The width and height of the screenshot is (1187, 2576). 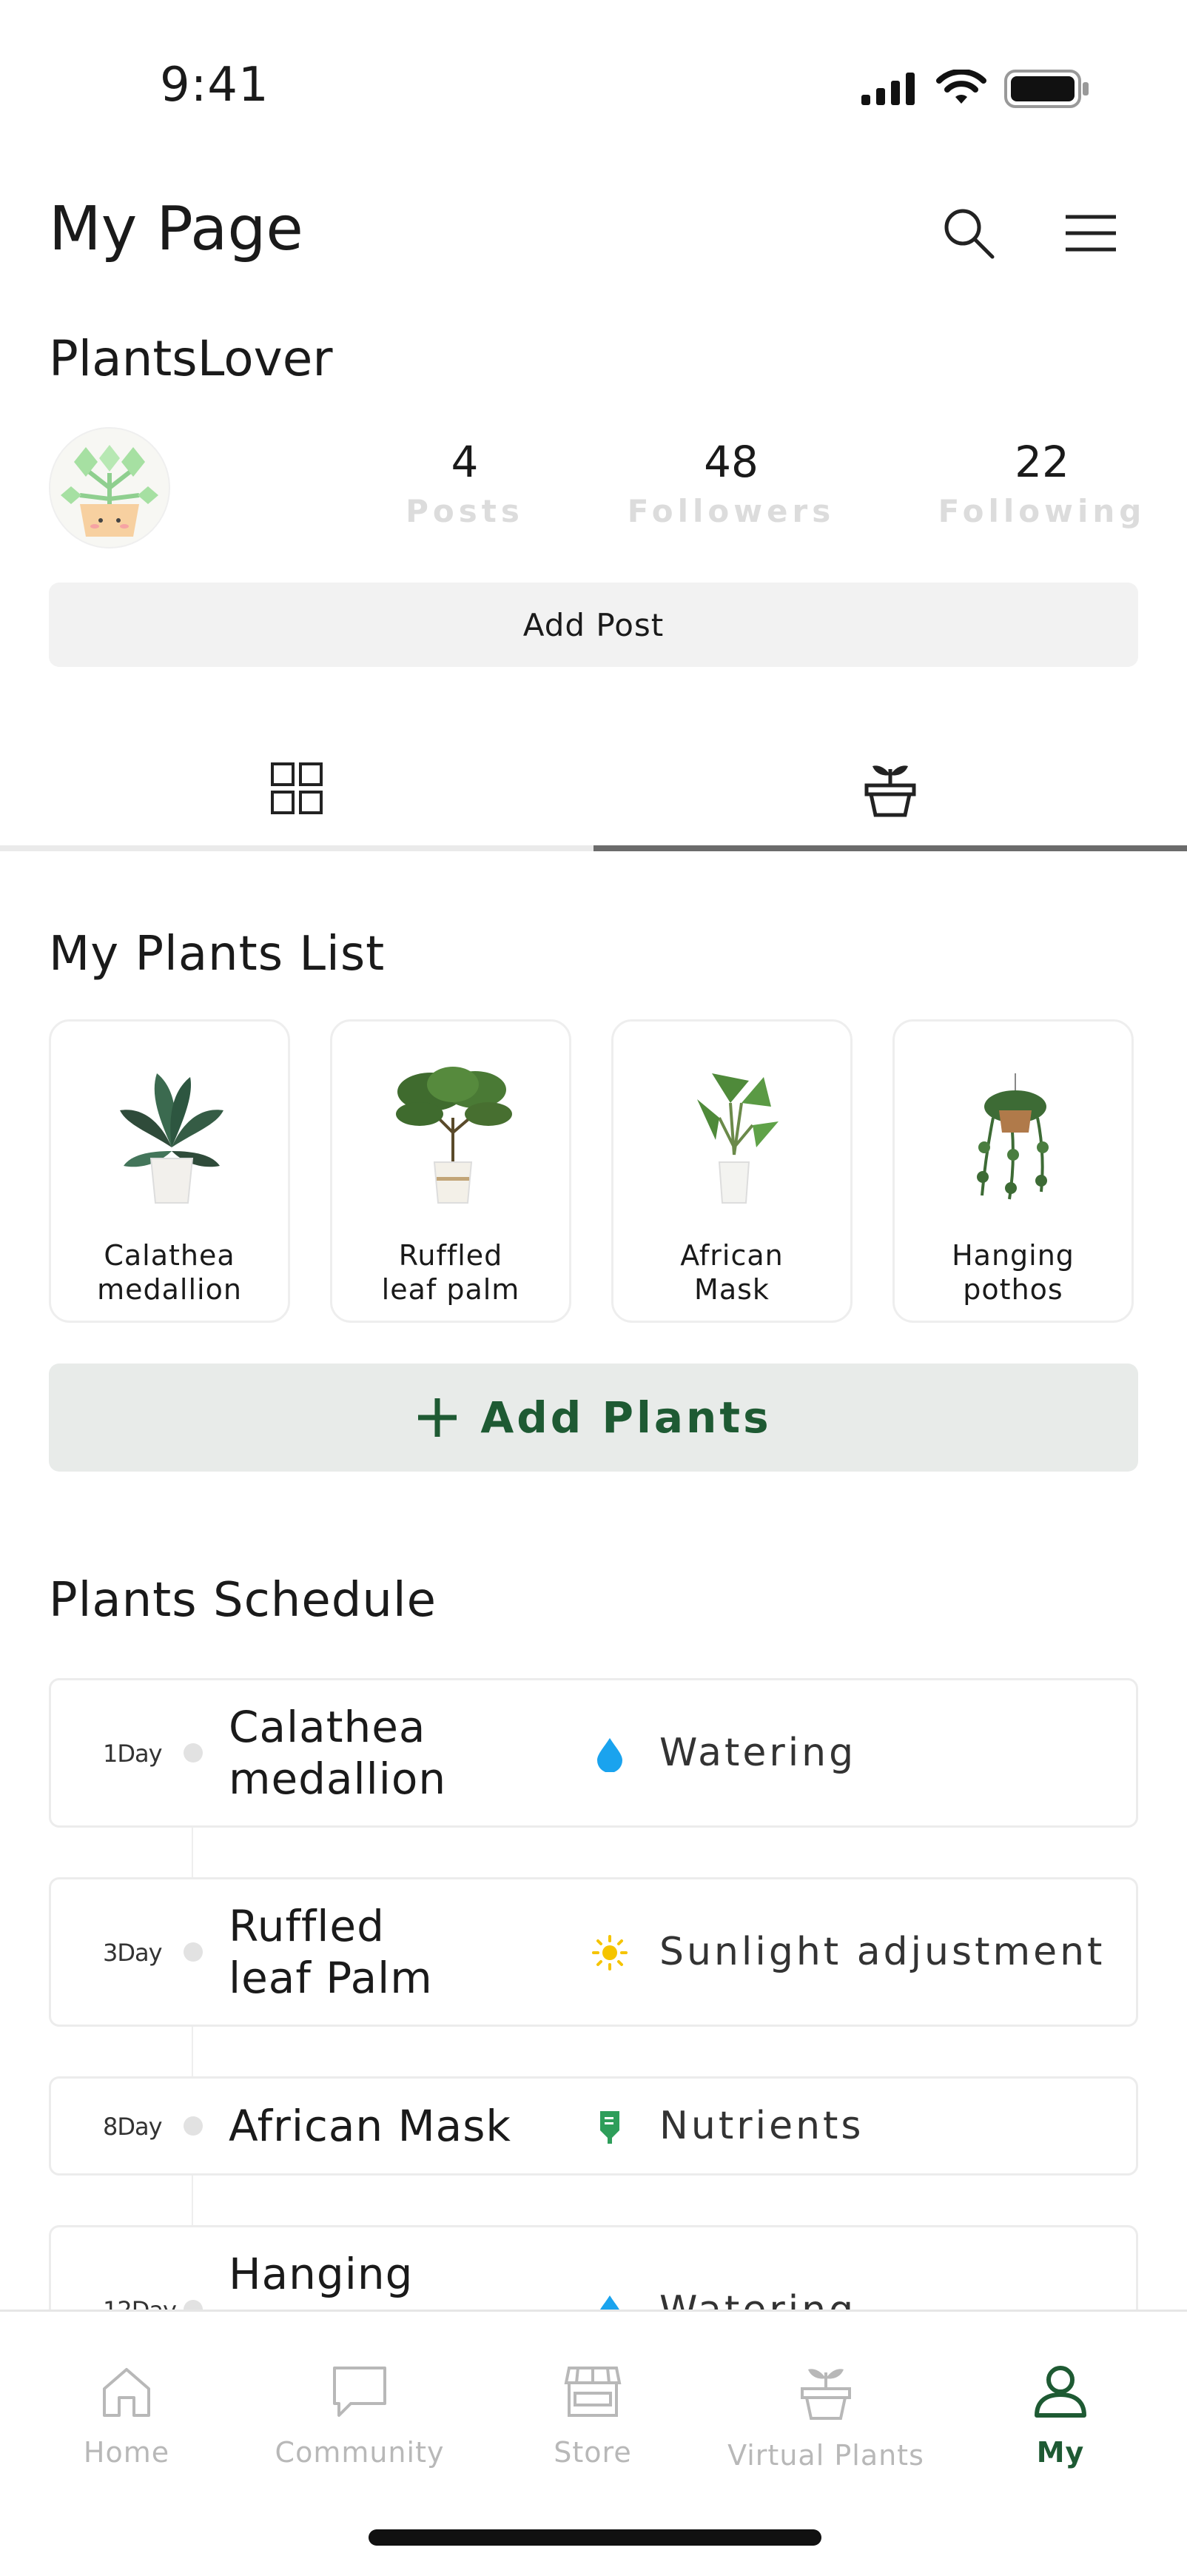 I want to click on nav-community: Community, so click(x=360, y=2416).